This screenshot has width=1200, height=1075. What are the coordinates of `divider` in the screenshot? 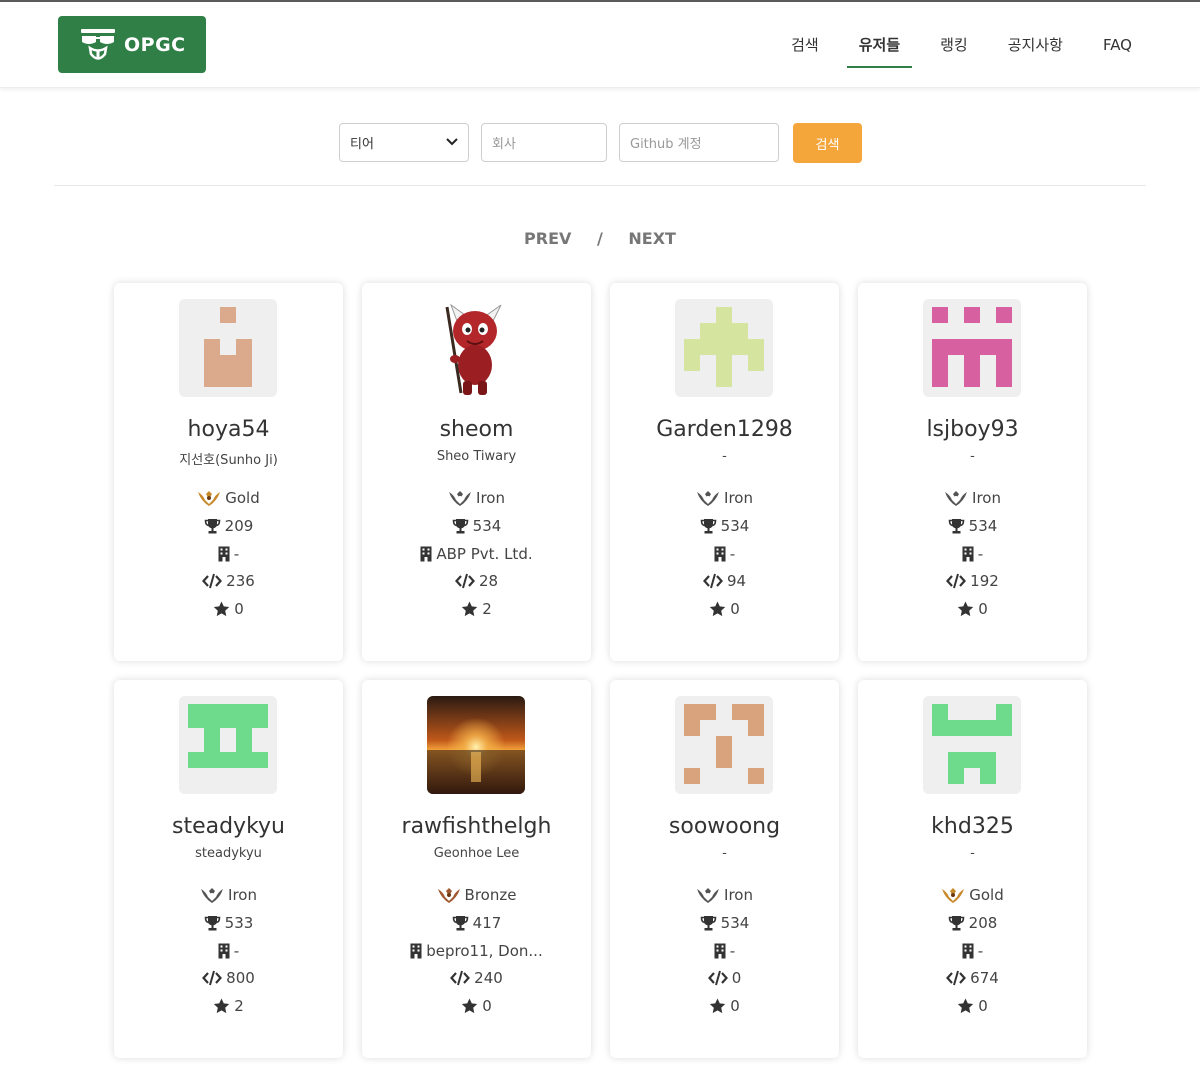 It's located at (600, 185).